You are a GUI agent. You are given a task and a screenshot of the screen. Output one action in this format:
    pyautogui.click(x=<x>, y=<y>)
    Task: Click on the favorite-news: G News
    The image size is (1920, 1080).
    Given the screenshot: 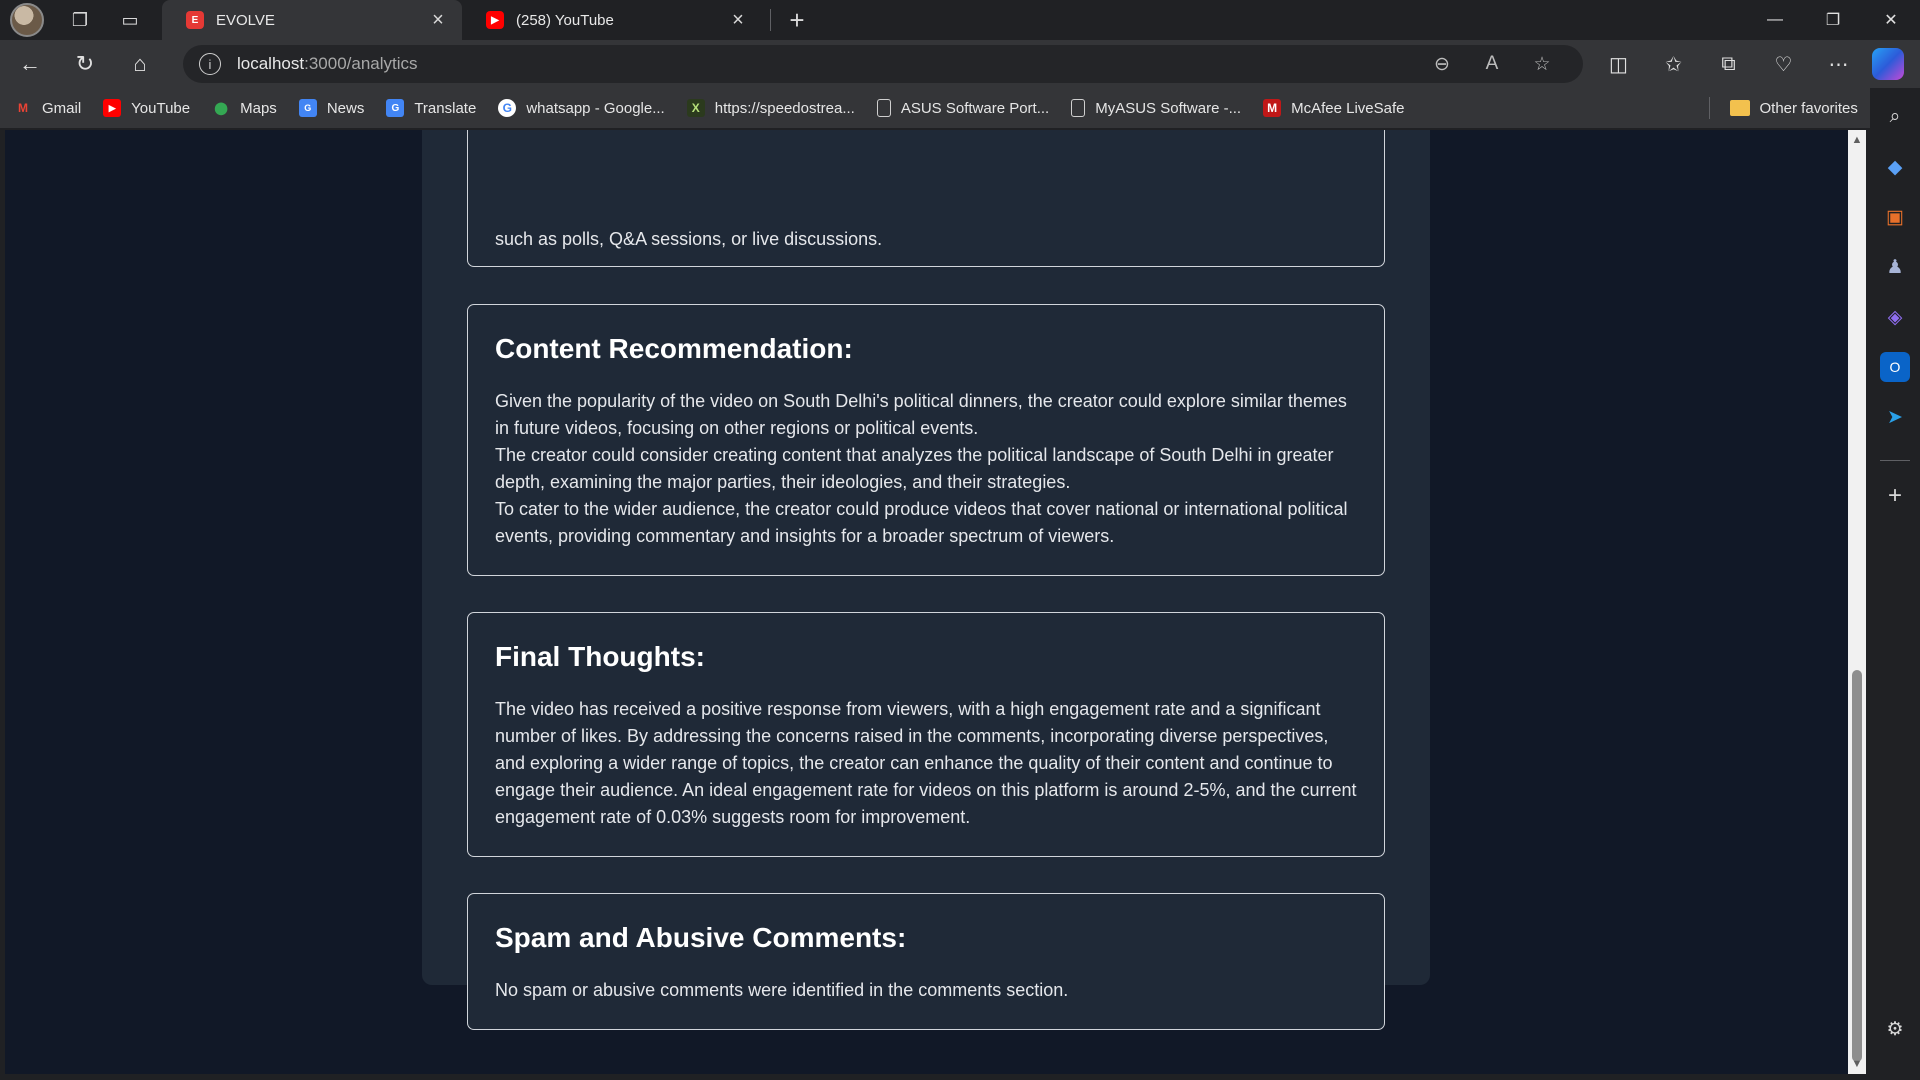 What is the action you would take?
    pyautogui.click(x=331, y=108)
    